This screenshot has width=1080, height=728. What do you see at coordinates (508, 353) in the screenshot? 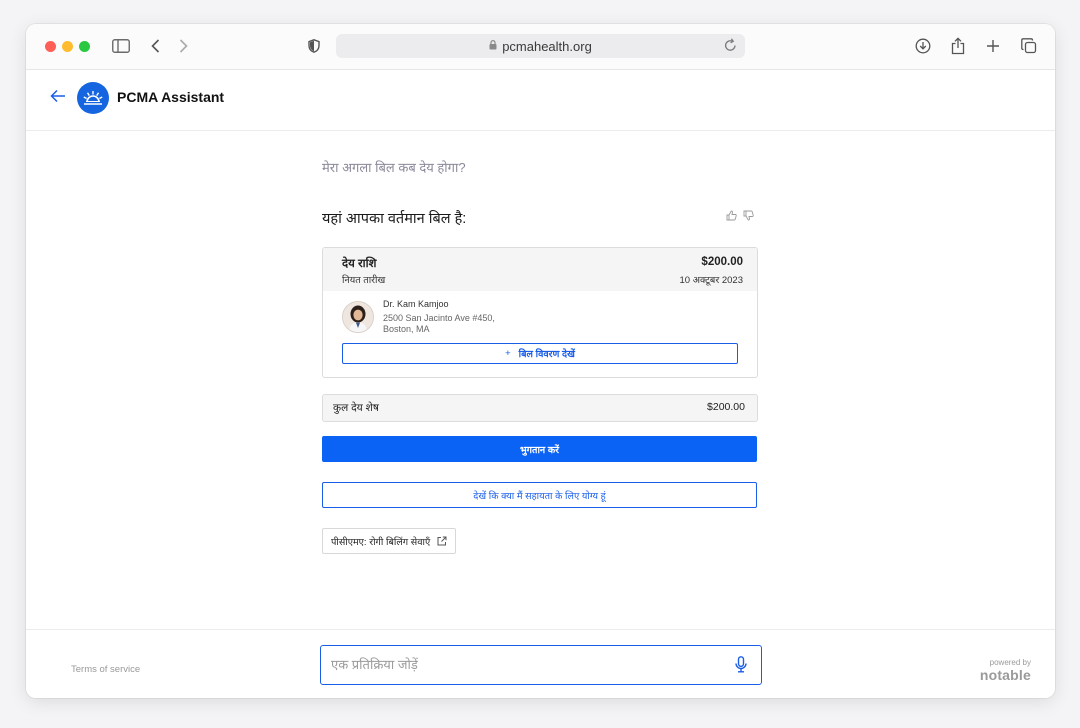
I see `plus-icon: +` at bounding box center [508, 353].